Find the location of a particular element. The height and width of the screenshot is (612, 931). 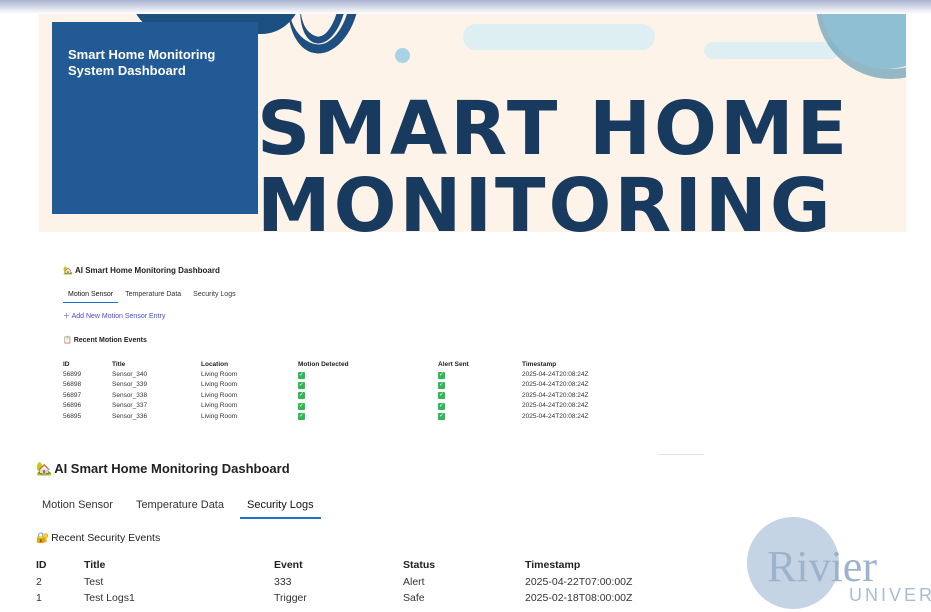

large-tab-security-logs: Security Logs is located at coordinates (280, 509).